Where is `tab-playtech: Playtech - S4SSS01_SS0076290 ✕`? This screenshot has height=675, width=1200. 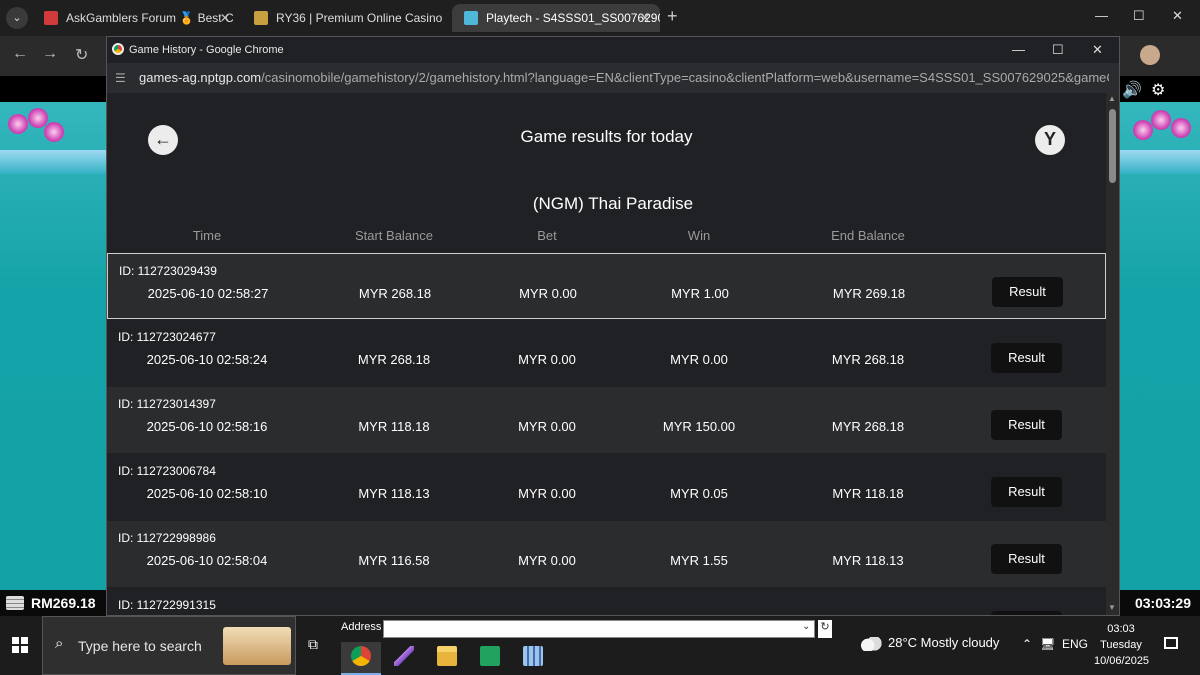 tab-playtech: Playtech - S4SSS01_SS0076290 ✕ is located at coordinates (556, 18).